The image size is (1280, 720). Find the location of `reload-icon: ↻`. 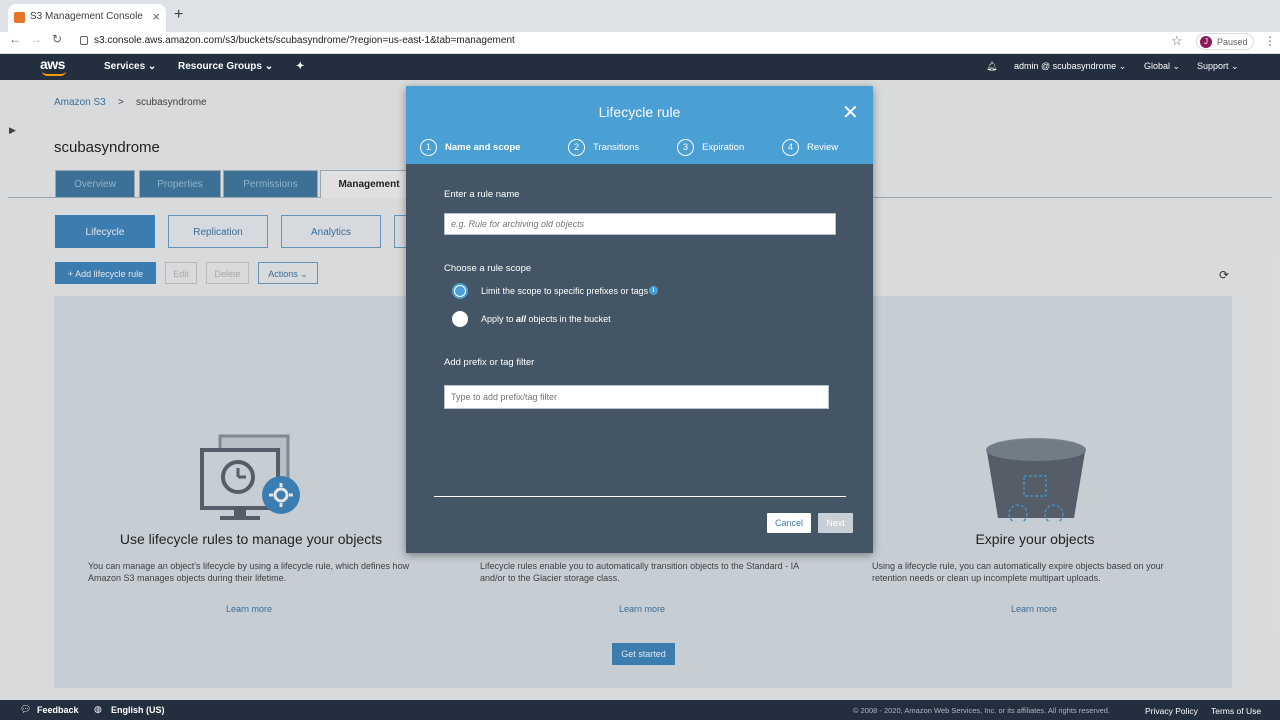

reload-icon: ↻ is located at coordinates (57, 39).